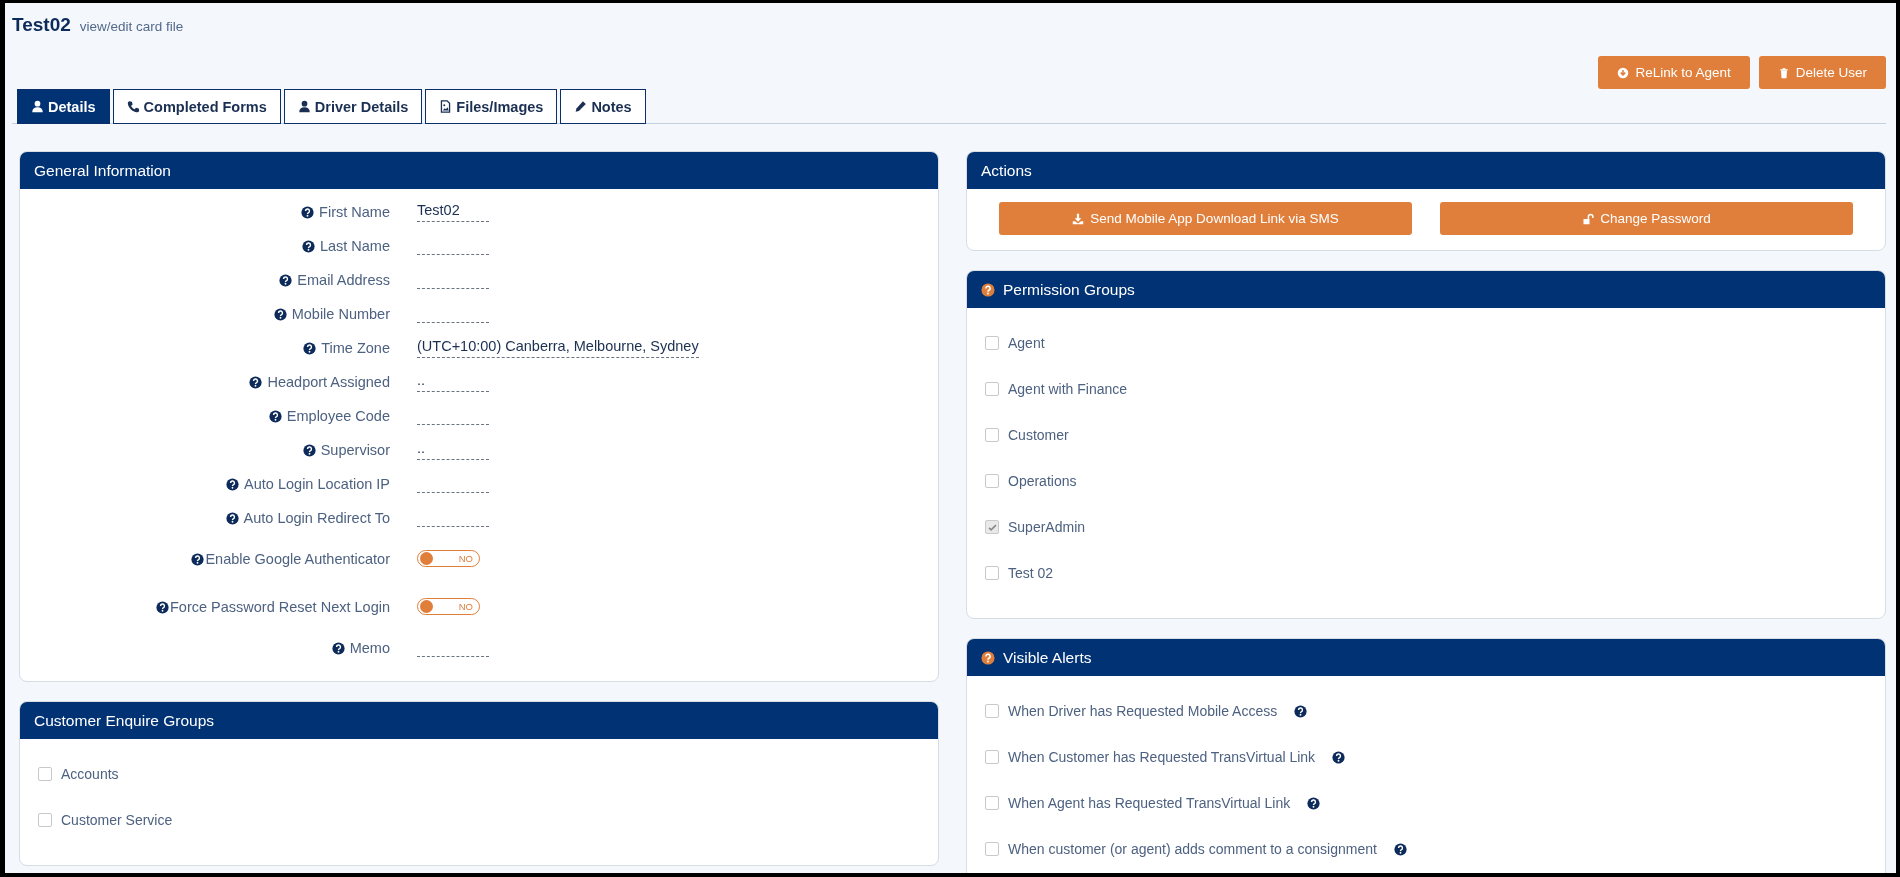  What do you see at coordinates (102, 170) in the screenshot?
I see `panel-title: General Information` at bounding box center [102, 170].